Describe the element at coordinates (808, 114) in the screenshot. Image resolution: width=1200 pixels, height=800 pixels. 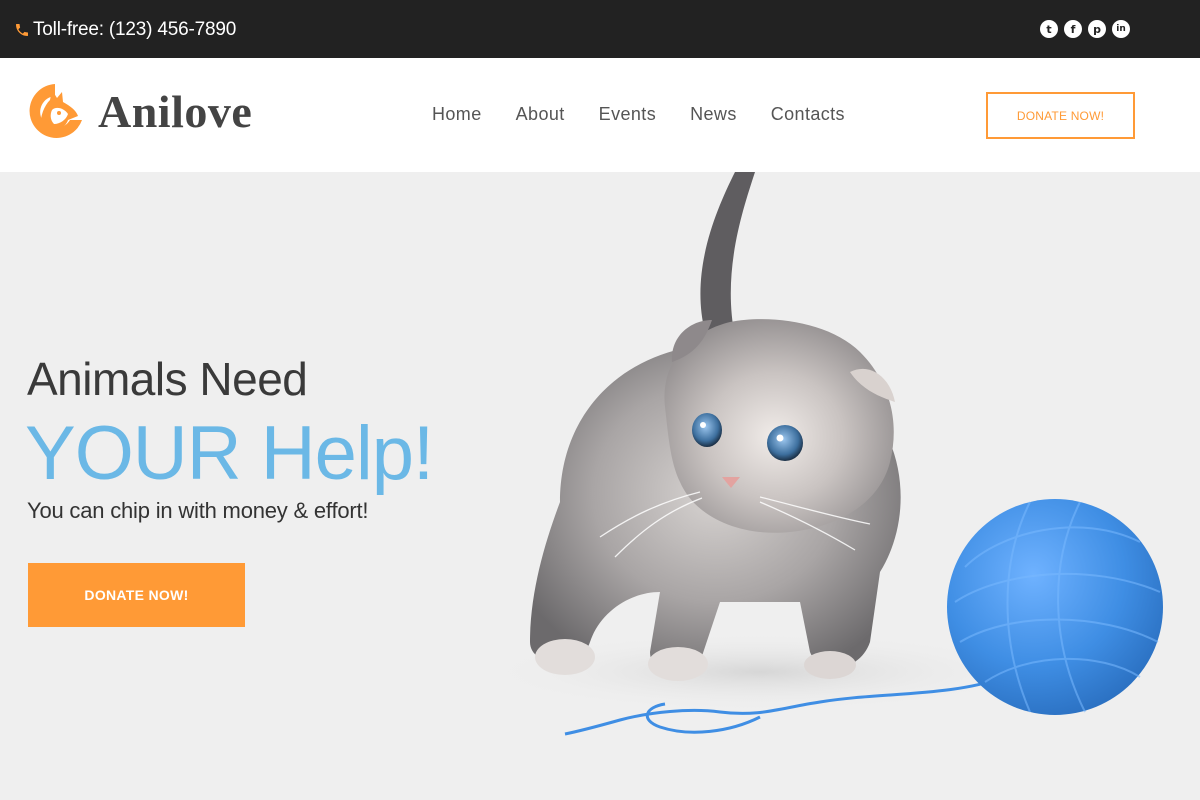
I see `nav-item-contacts: Contacts` at that location.